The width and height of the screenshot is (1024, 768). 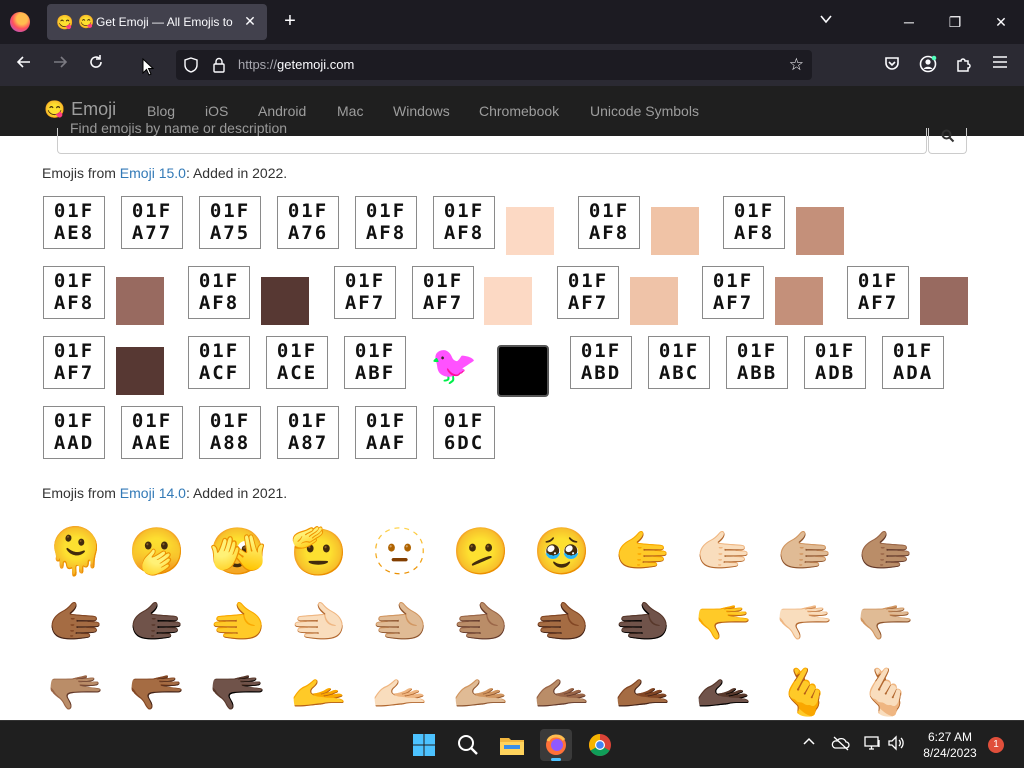 What do you see at coordinates (886, 690) in the screenshot?
I see `emoji-icon: 🫰🏻` at bounding box center [886, 690].